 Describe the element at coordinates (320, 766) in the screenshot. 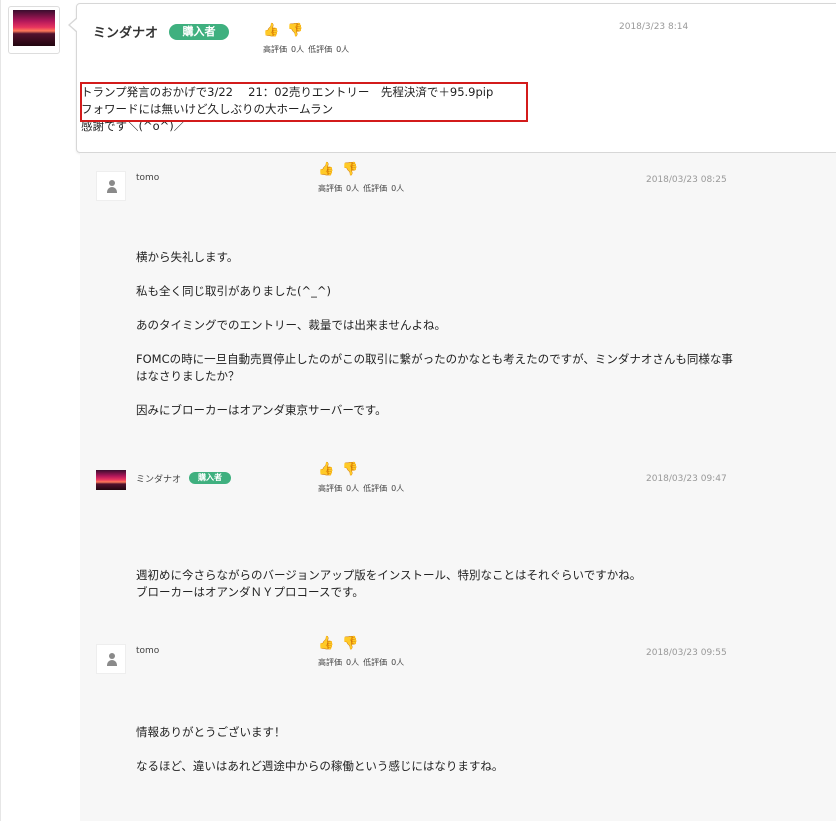

I see `reply-line: なるほど、違いはあれど週途中からの稼働という感じにはなりますね。` at that location.